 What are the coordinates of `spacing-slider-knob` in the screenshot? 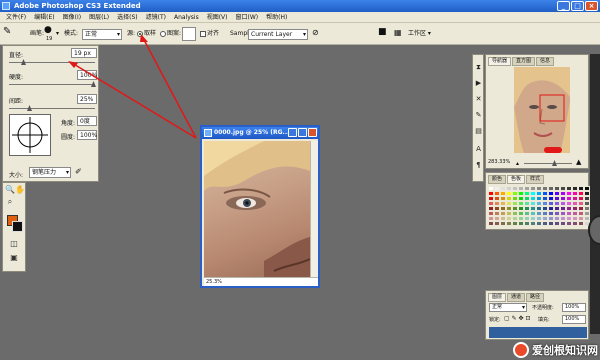 It's located at (29, 108).